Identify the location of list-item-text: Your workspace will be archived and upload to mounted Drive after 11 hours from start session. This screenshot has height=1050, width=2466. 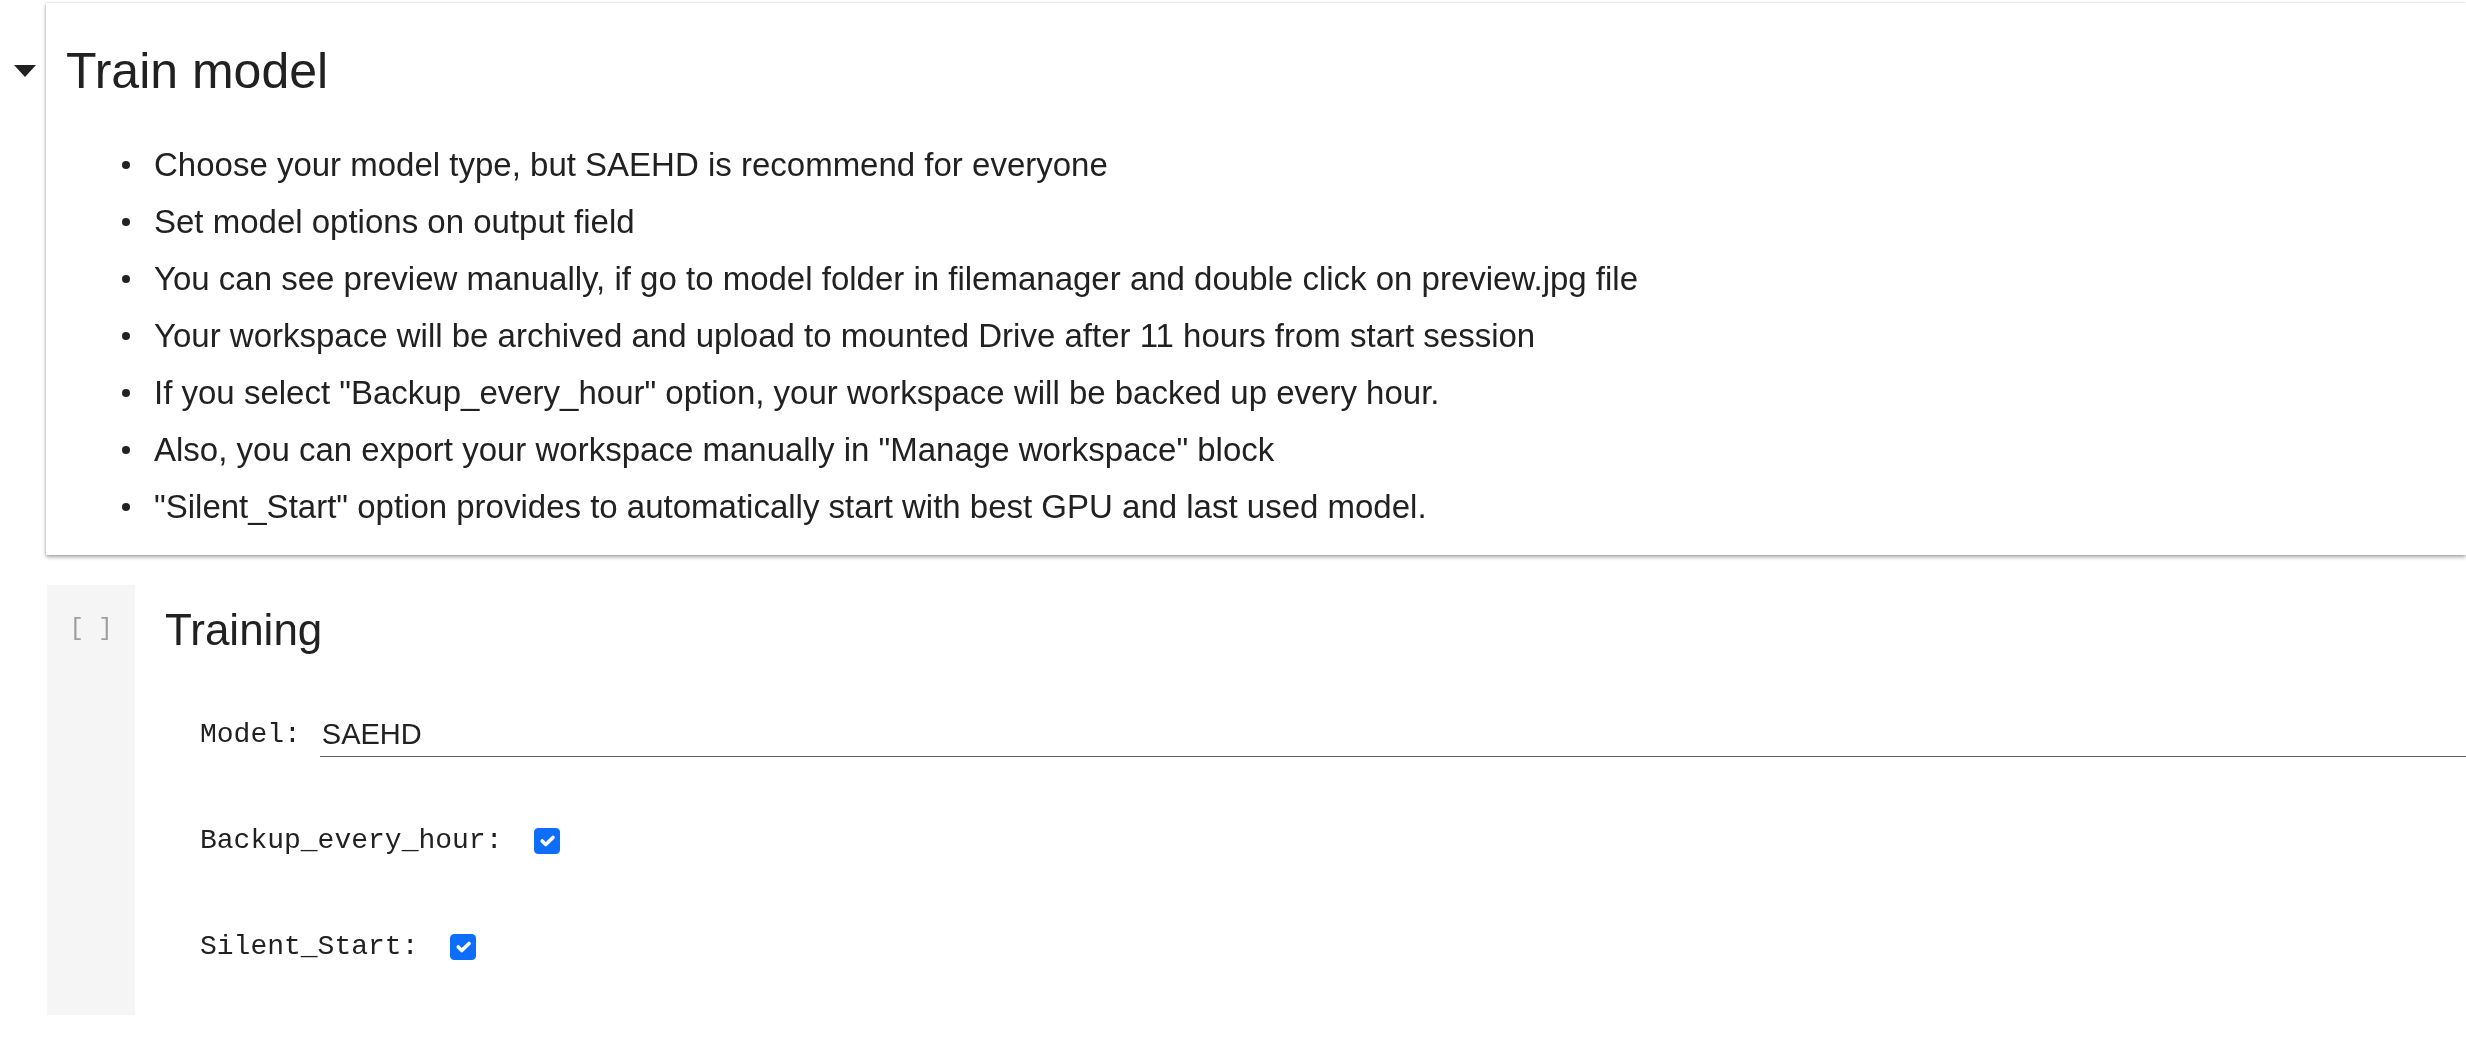
(845, 336).